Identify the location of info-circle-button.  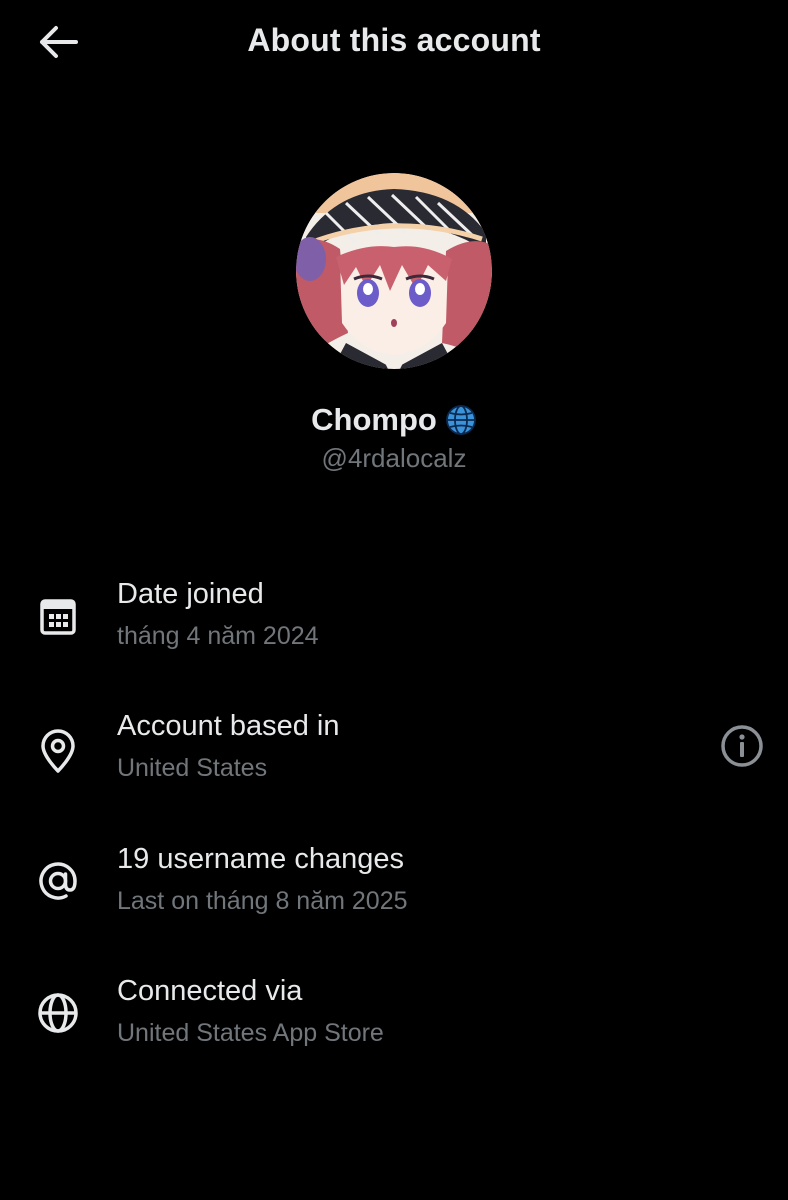
(742, 746).